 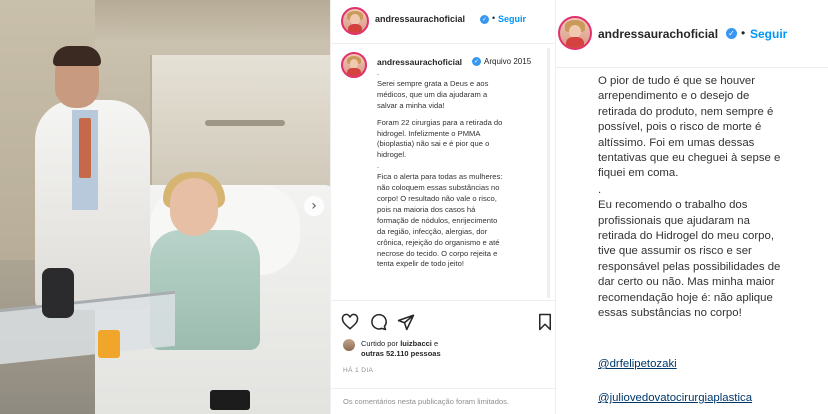 I want to click on liker-username: luizbacci, so click(x=416, y=343).